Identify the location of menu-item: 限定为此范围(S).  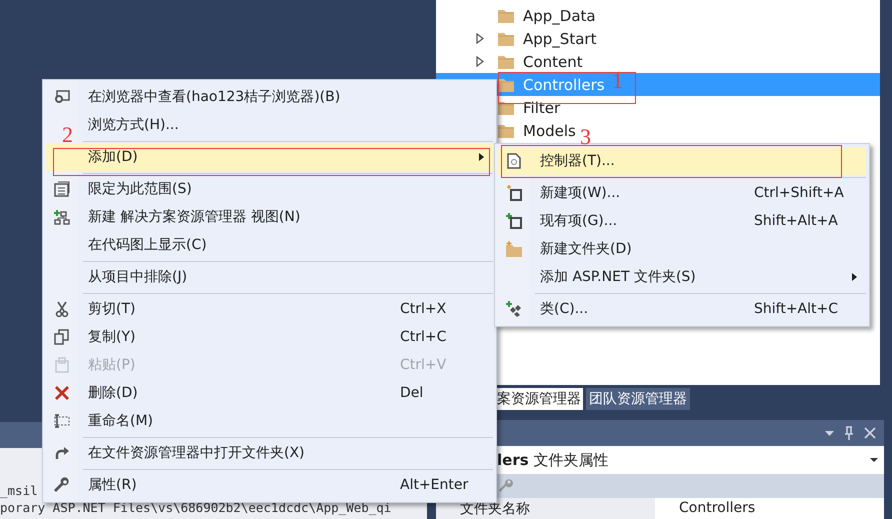
(285, 189).